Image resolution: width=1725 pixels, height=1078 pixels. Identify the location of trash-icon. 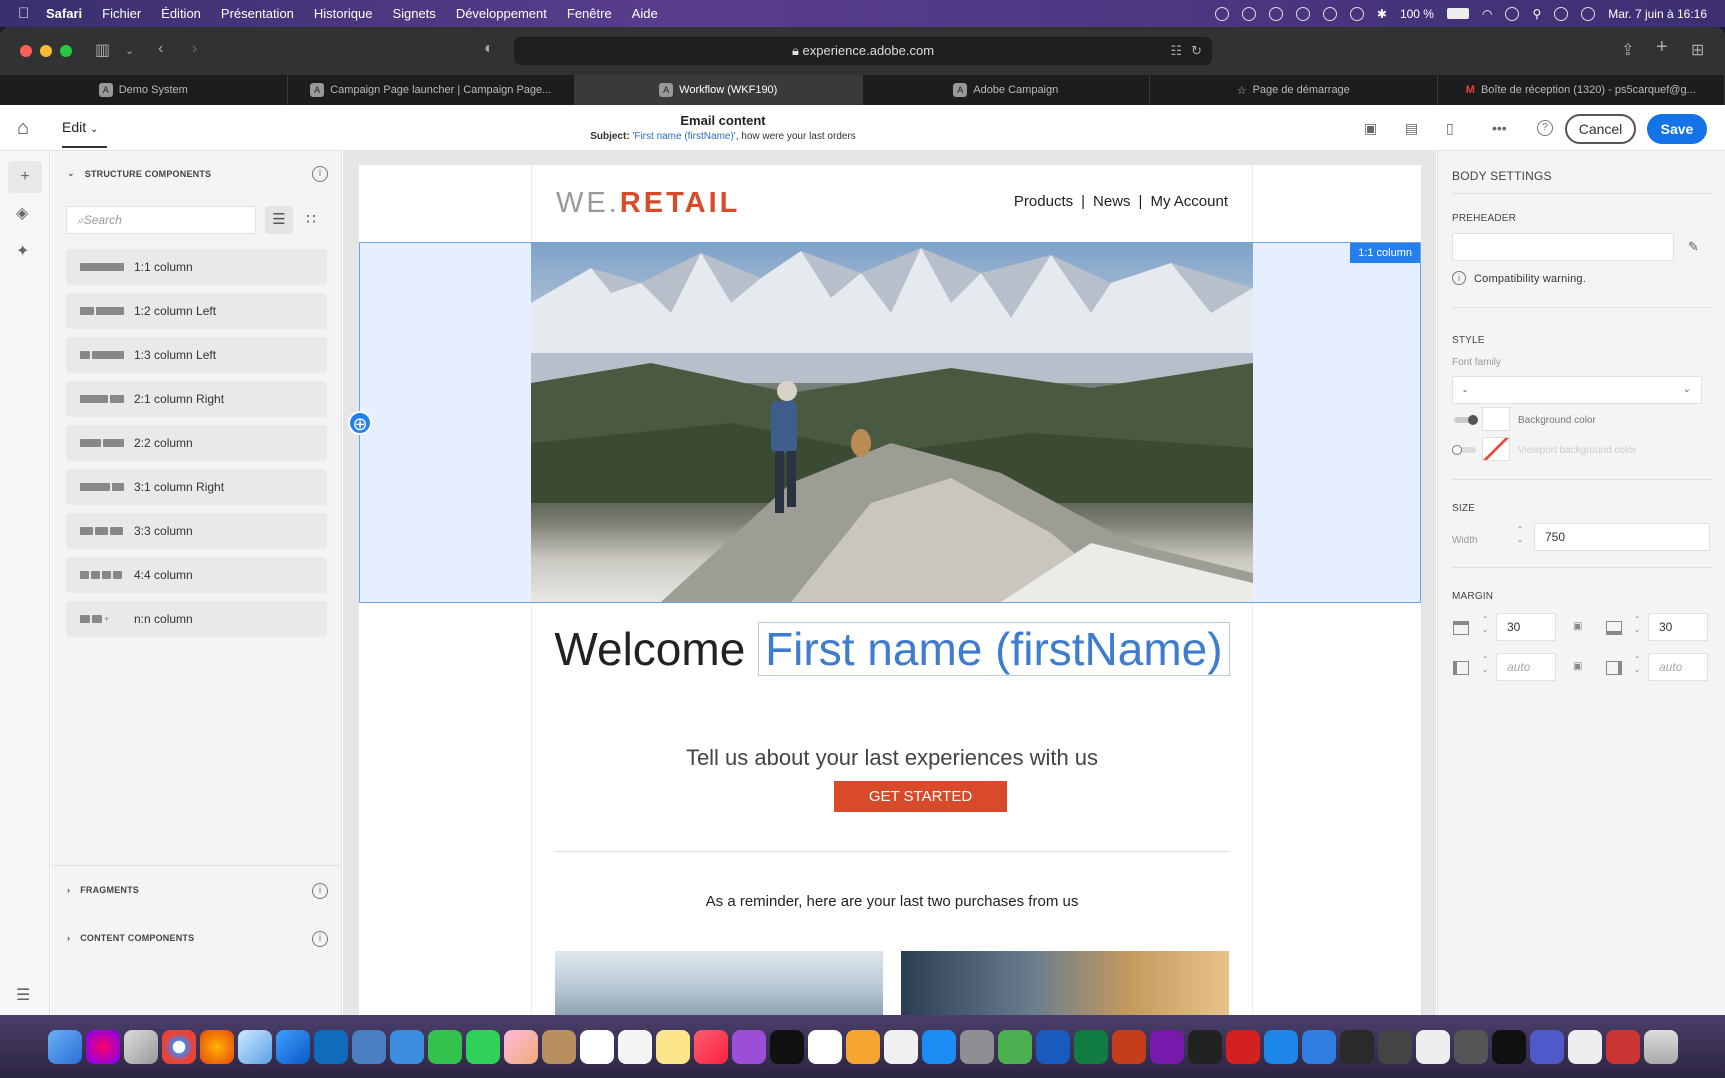
(1660, 1046).